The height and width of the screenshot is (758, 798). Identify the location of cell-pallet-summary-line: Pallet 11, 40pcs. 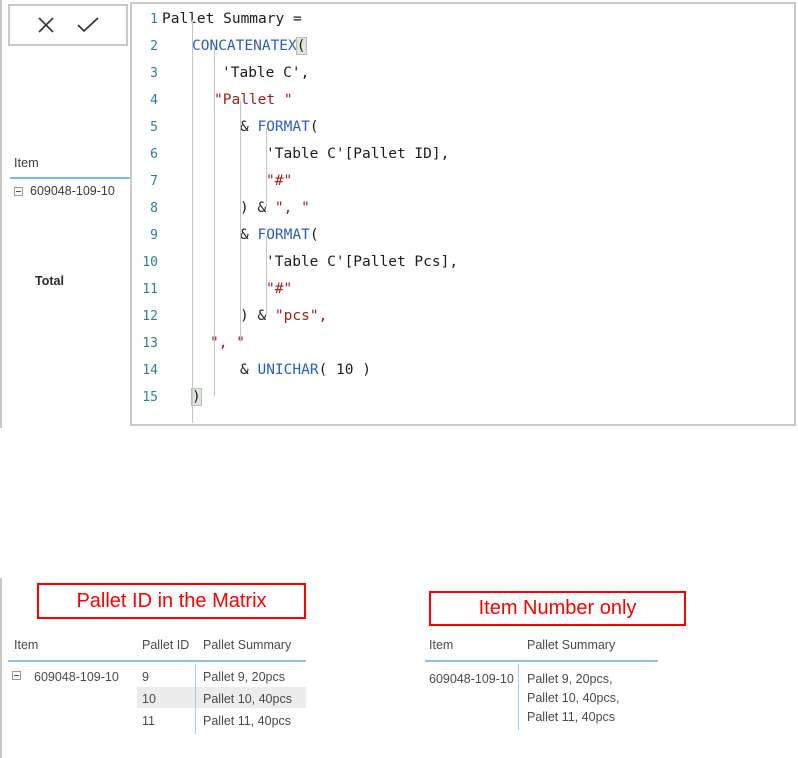
(571, 717).